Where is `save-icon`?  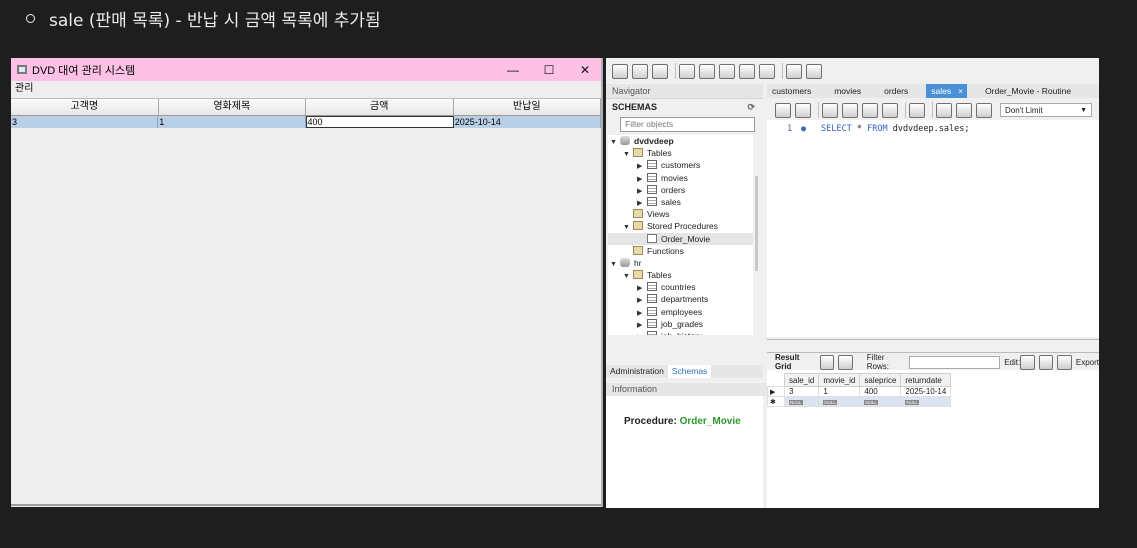
save-icon is located at coordinates (803, 110).